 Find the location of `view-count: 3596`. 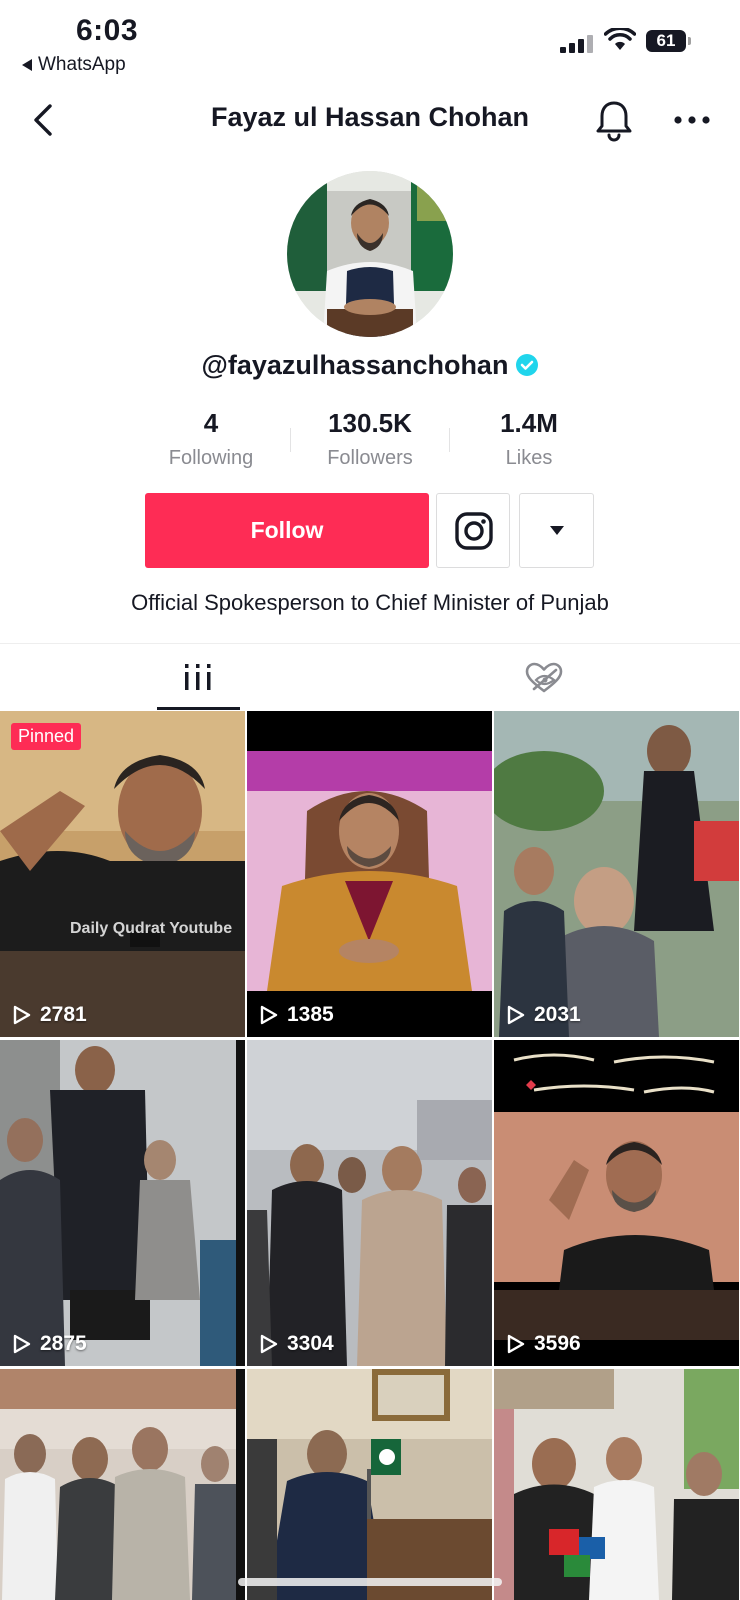

view-count: 3596 is located at coordinates (543, 1344).